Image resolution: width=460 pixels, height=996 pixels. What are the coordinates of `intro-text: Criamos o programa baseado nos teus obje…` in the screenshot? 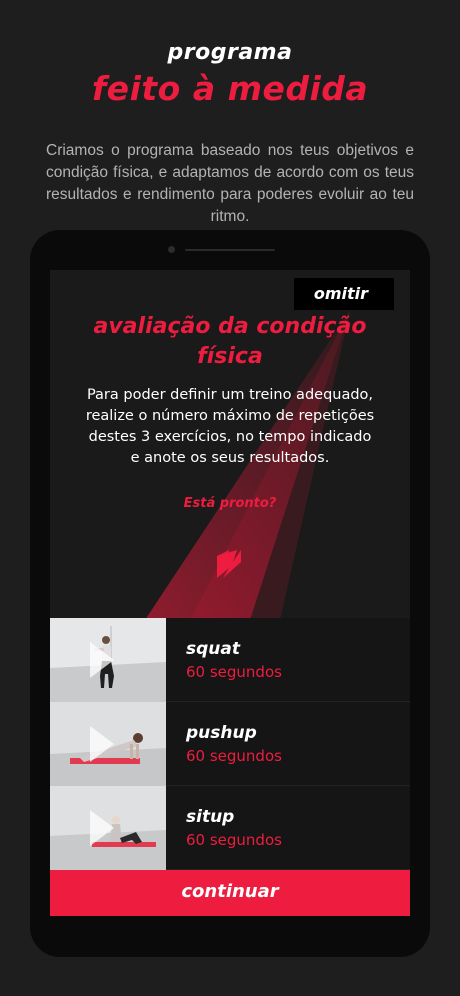 It's located at (230, 183).